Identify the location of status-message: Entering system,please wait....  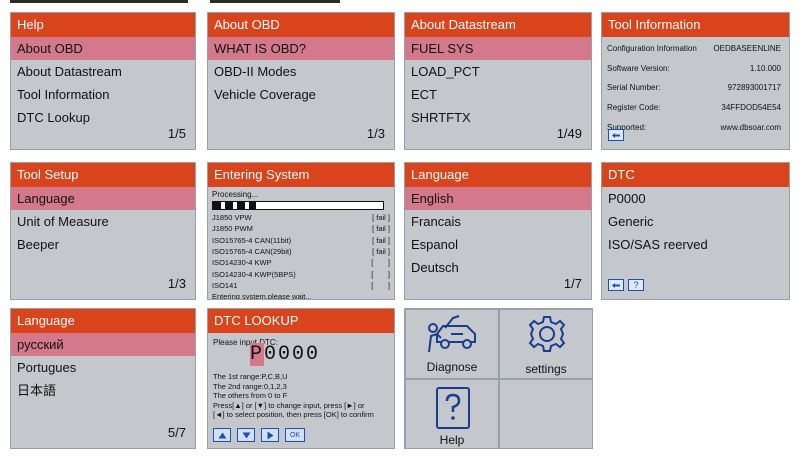
(262, 296).